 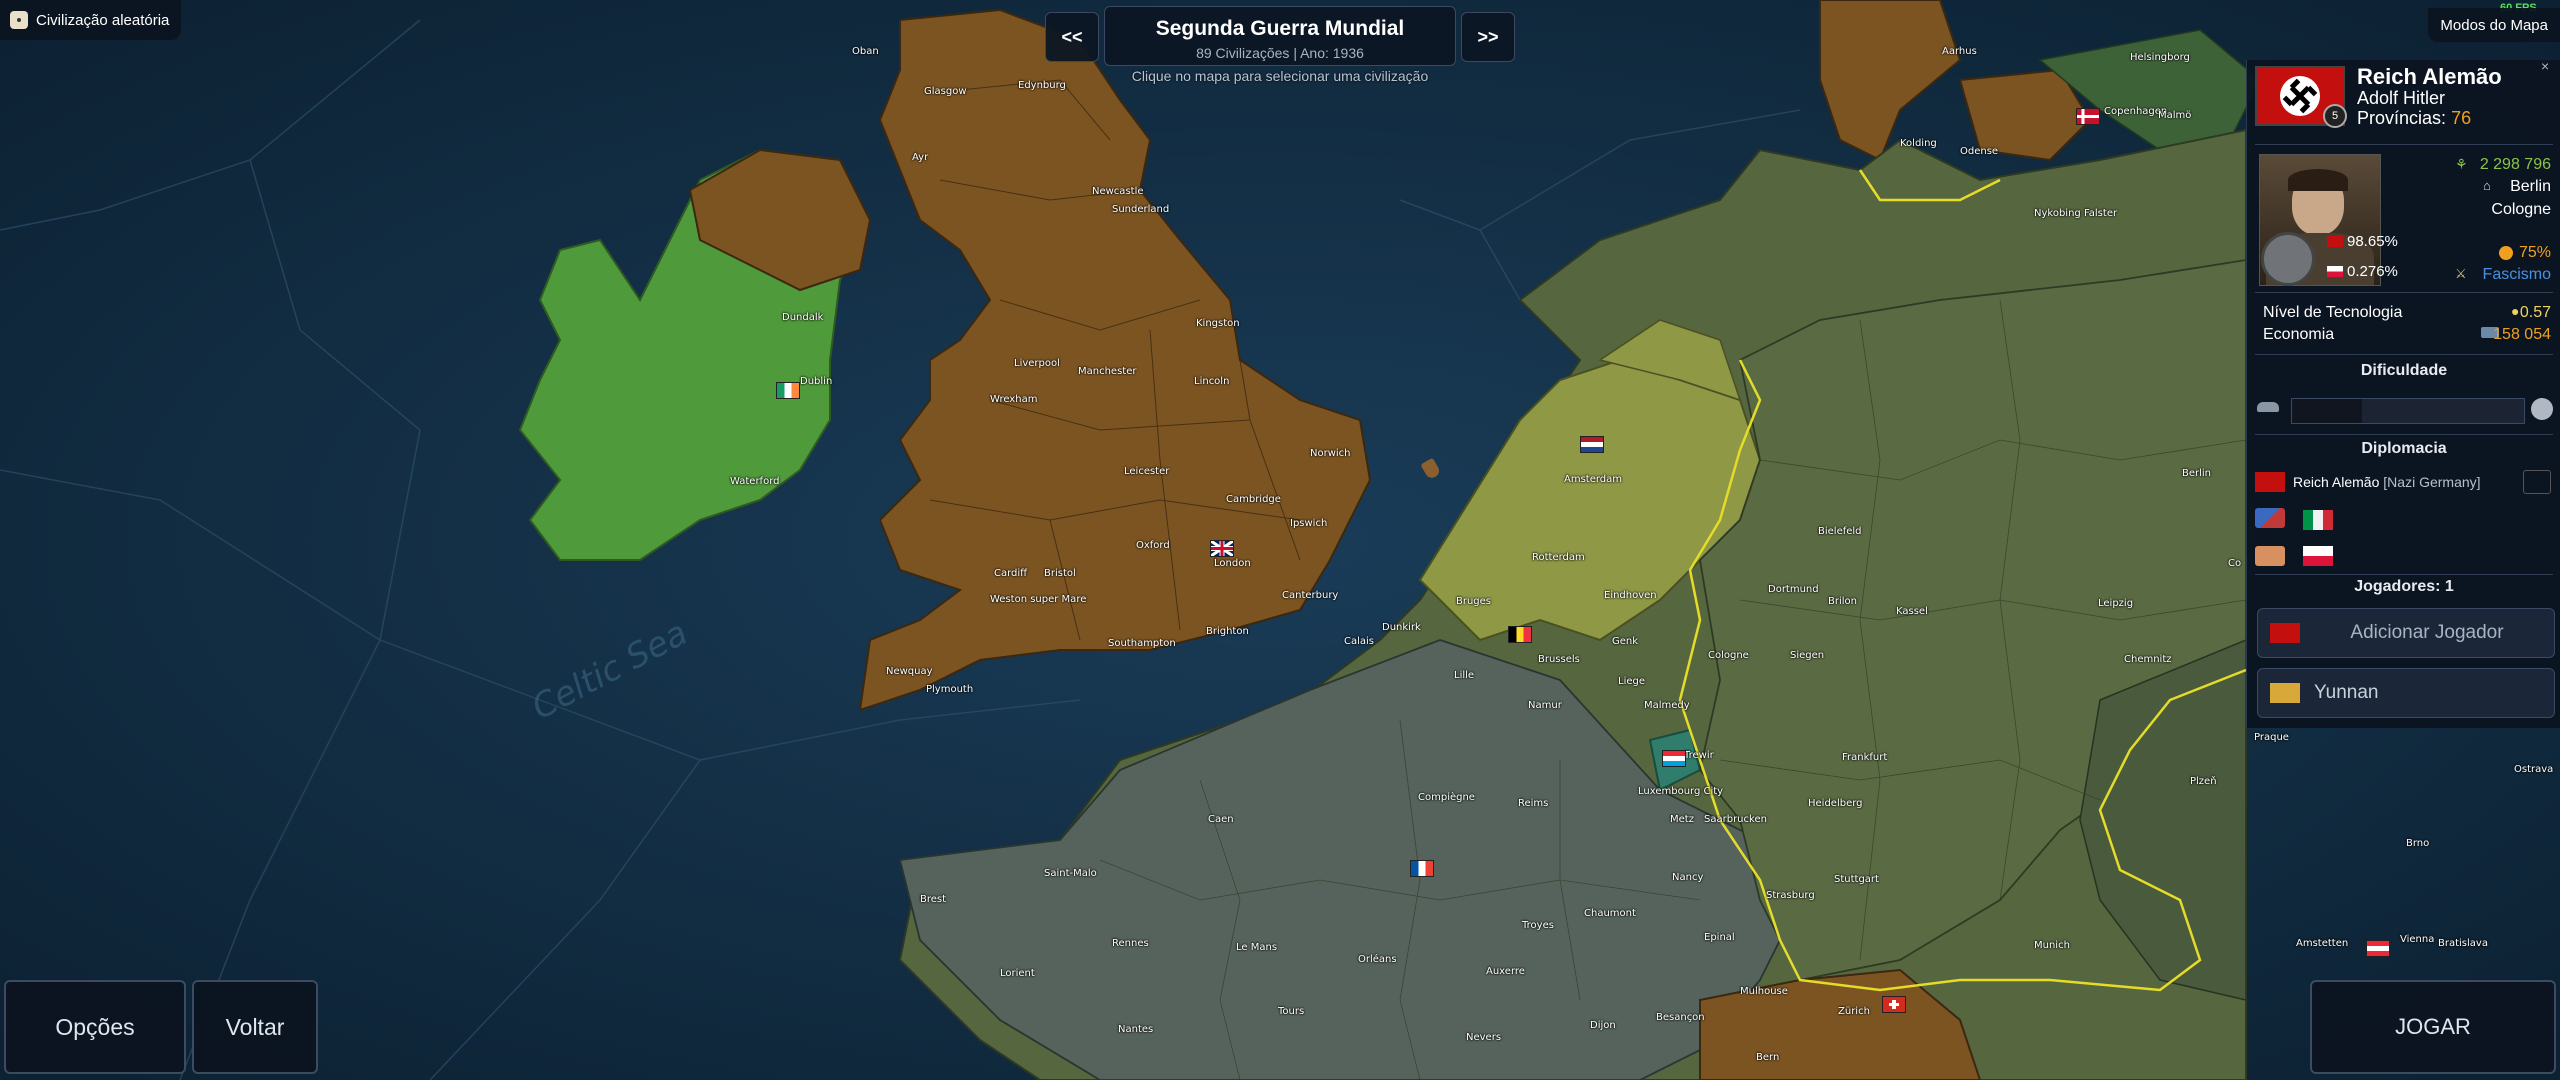 What do you see at coordinates (1280, 28) in the screenshot?
I see `scenario-title: Segunda Guerra Mundial` at bounding box center [1280, 28].